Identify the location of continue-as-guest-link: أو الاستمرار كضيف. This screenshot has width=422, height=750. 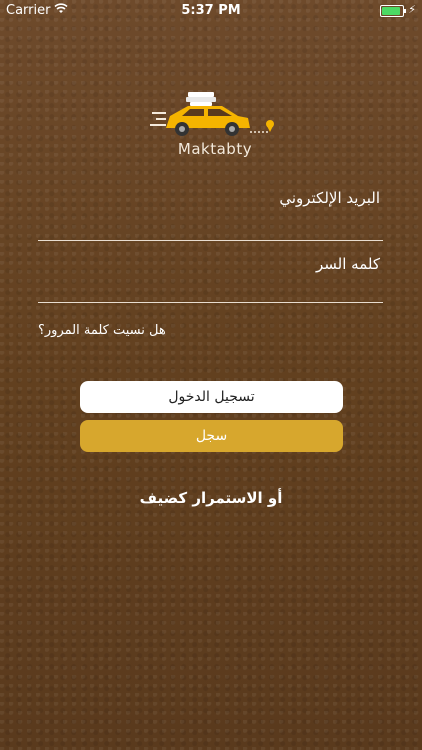
(211, 498).